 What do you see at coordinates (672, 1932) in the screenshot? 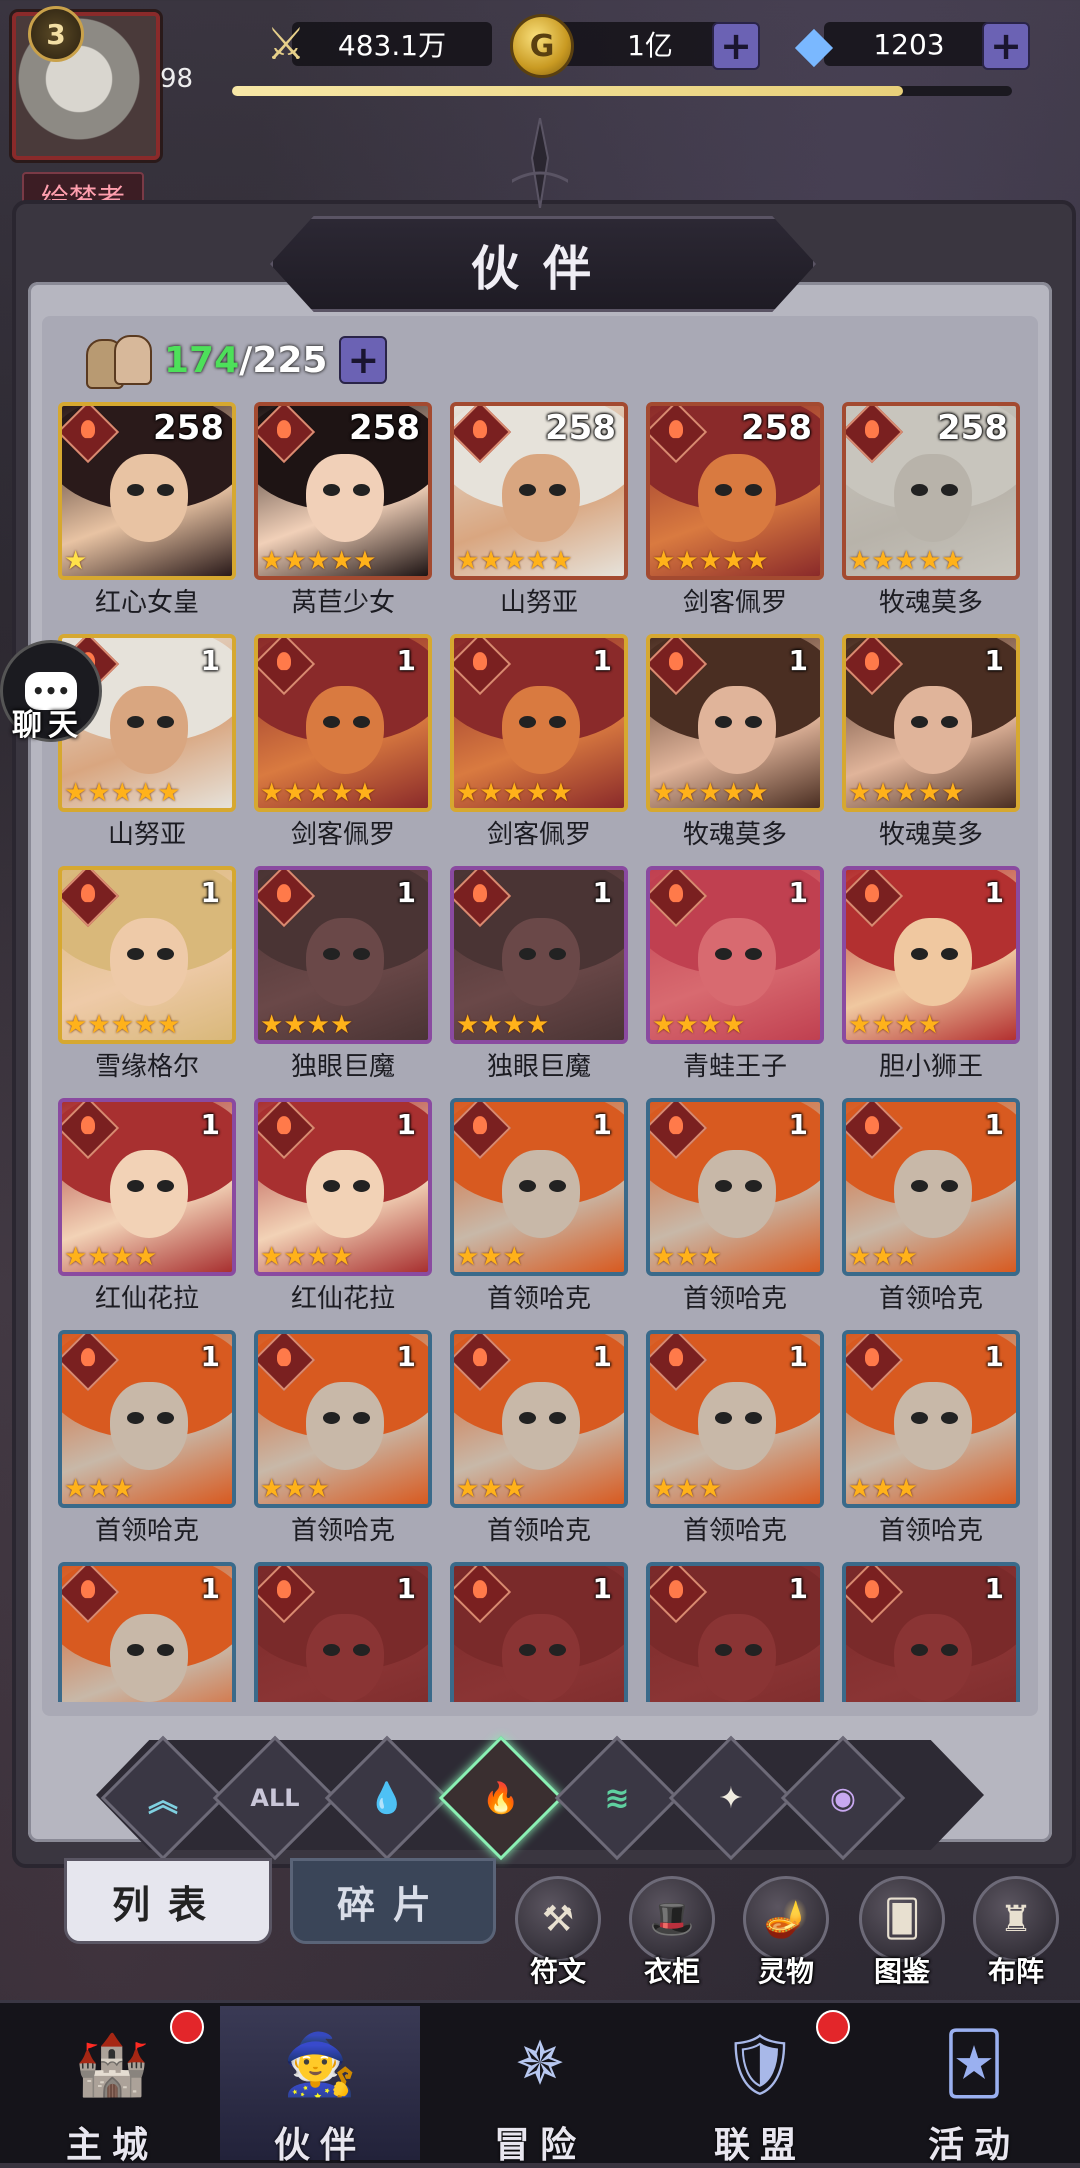
I see `wardrobe-button: 🎩 衣柜` at bounding box center [672, 1932].